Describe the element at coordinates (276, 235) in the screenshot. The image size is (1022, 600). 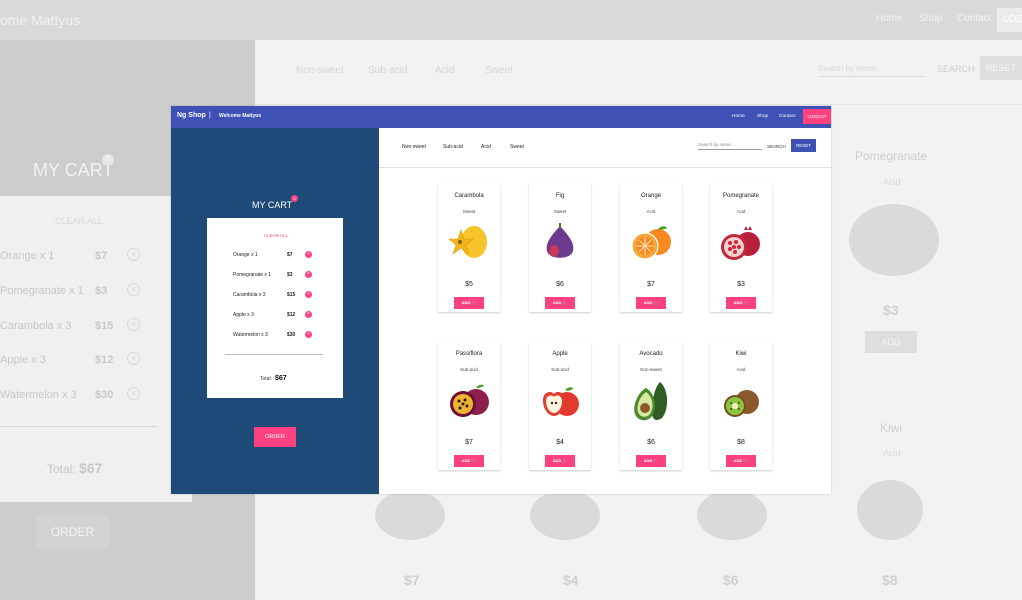
I see `clear-all-button: CLEAR ALL` at that location.